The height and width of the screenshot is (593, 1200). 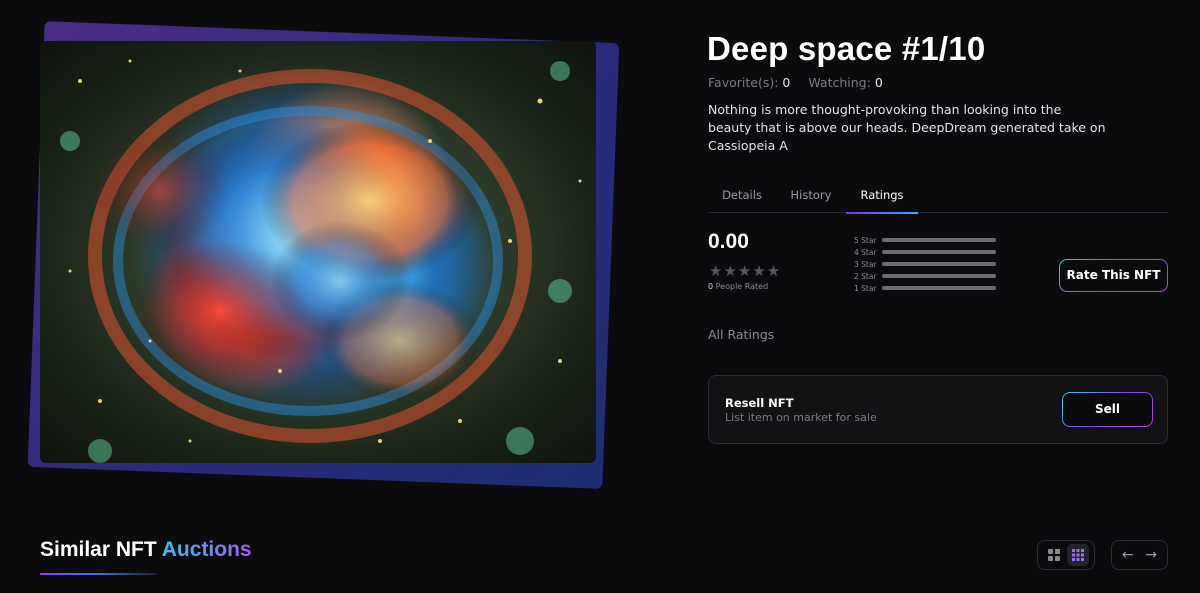 I want to click on rating-bar-label: 4 Star, so click(x=865, y=252).